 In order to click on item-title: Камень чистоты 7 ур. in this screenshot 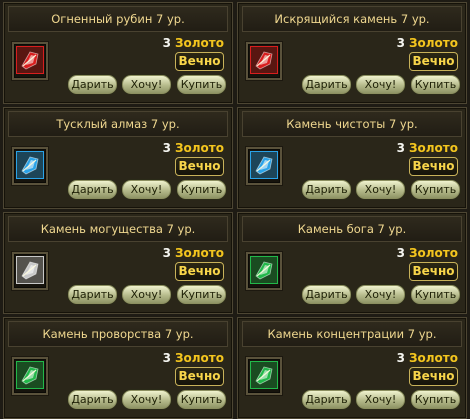, I will do `click(352, 124)`.